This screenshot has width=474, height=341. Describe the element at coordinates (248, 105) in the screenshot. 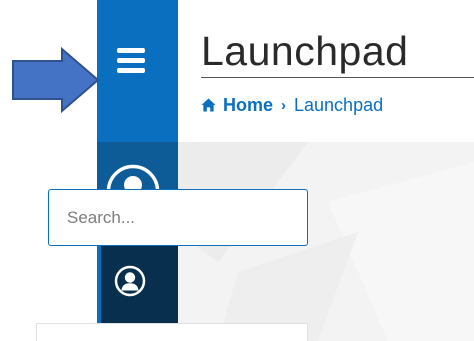

I see `breadcrumb-home-link: Home` at that location.